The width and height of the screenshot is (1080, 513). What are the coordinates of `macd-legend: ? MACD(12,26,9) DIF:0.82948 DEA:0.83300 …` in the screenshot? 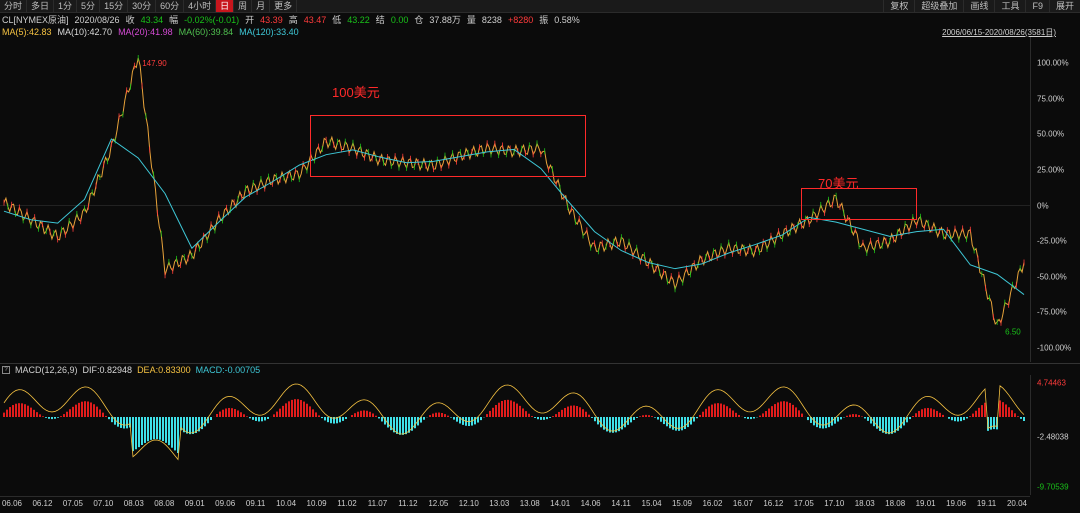 It's located at (131, 370).